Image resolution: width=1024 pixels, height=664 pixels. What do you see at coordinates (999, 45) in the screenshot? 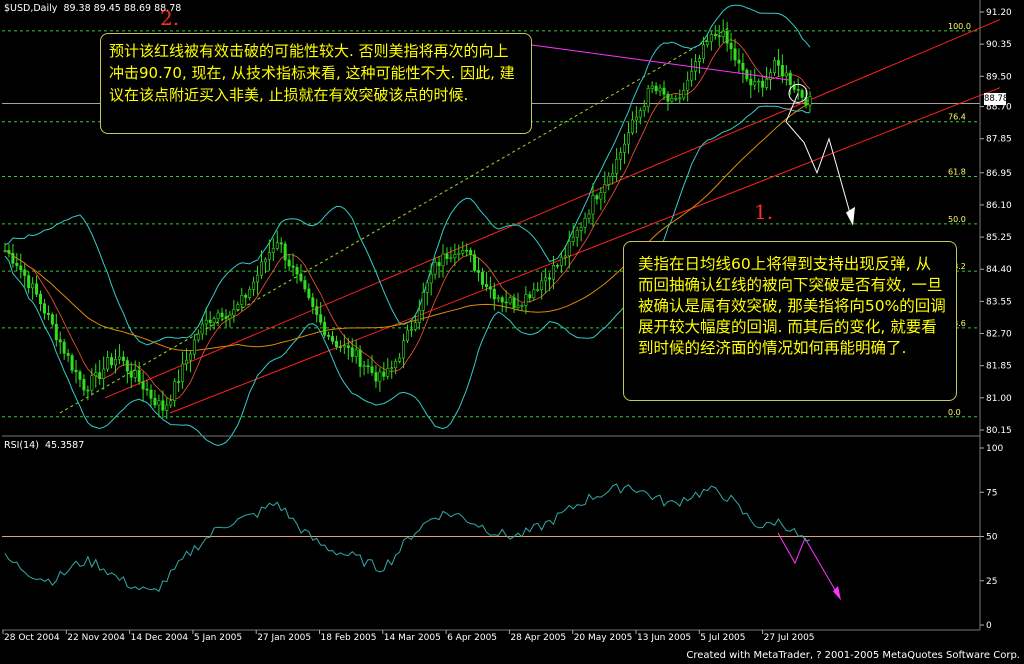
I see `price-tick-label: 90.35` at bounding box center [999, 45].